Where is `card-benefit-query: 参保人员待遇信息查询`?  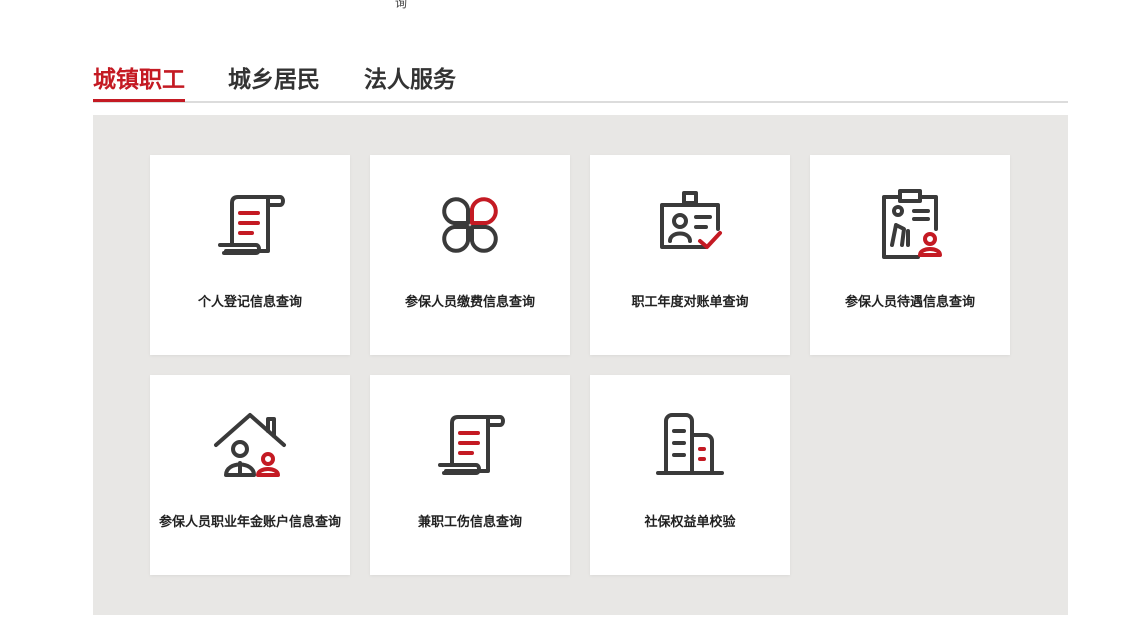 card-benefit-query: 参保人员待遇信息查询 is located at coordinates (910, 255).